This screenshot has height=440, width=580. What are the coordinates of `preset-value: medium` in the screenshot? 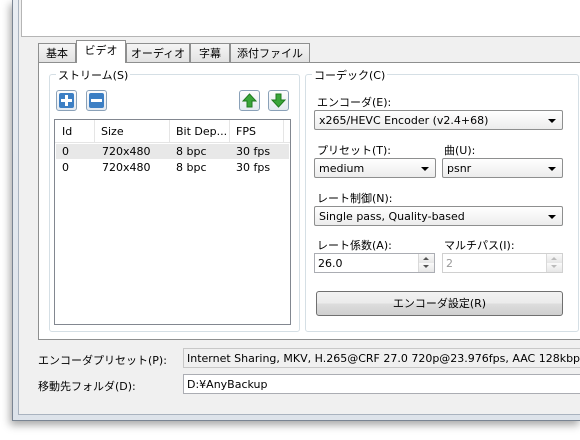 It's located at (342, 168).